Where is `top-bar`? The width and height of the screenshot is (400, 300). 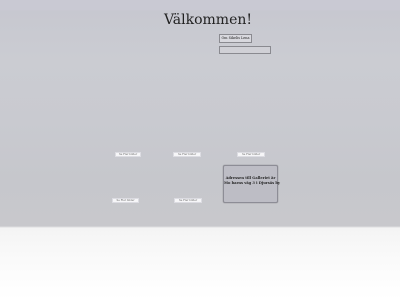
top-bar is located at coordinates (200, 5).